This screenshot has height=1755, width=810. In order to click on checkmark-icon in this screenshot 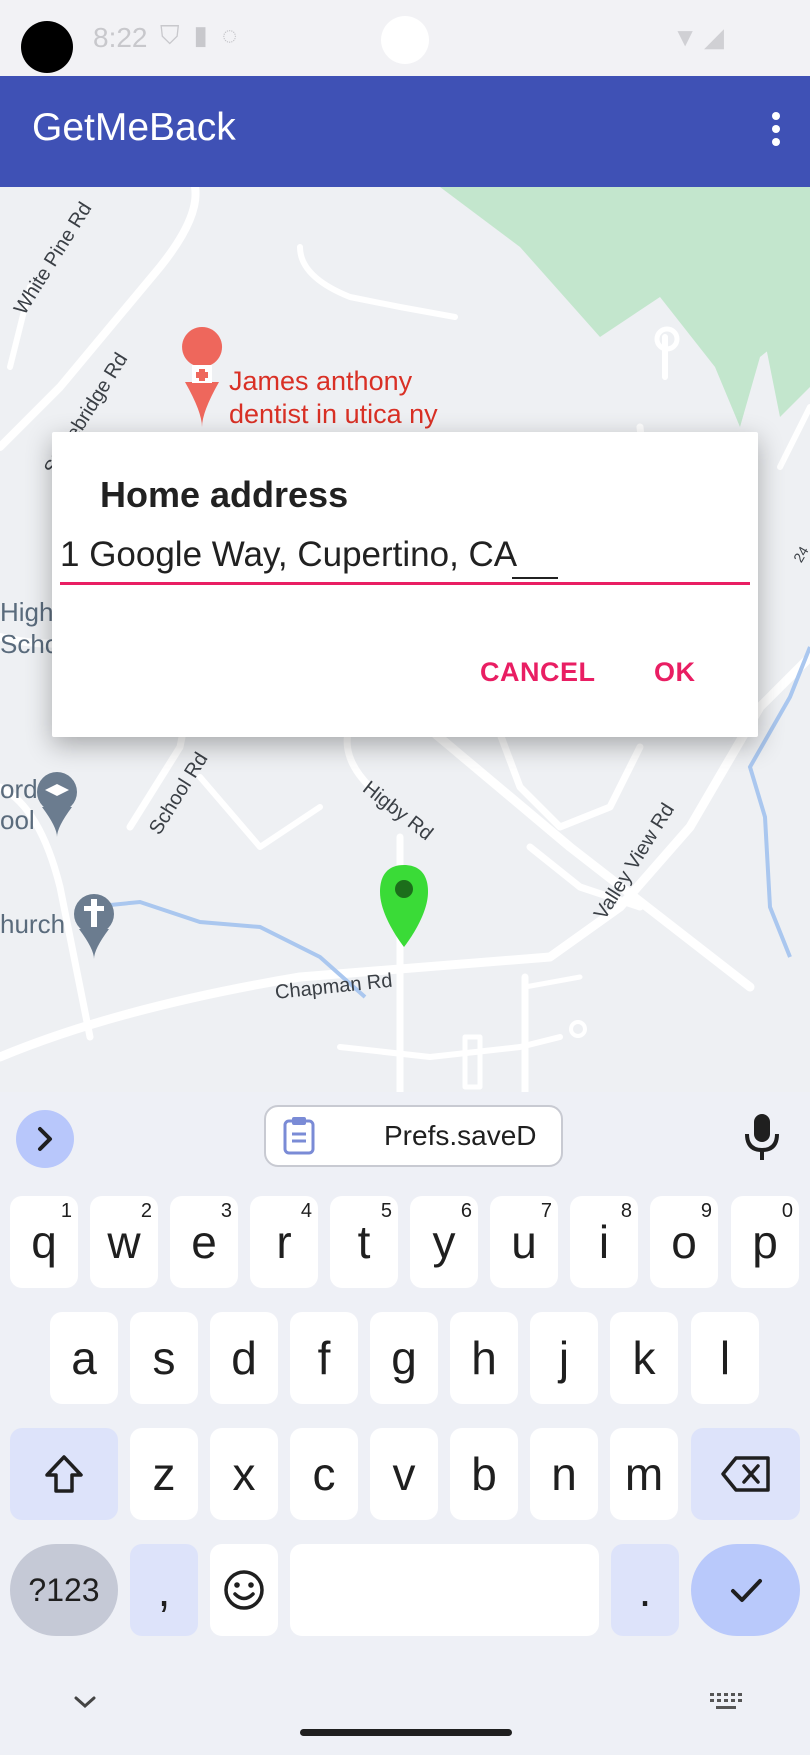, I will do `click(746, 1590)`.